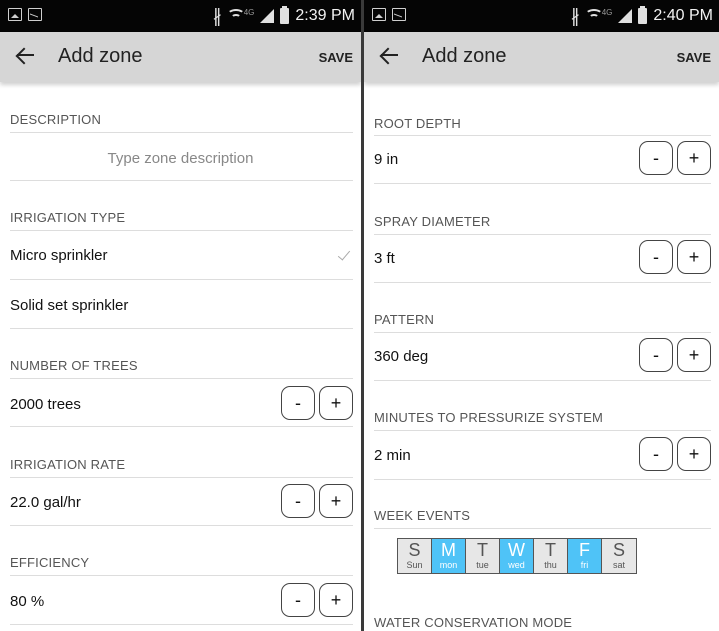  Describe the element at coordinates (541, 57) in the screenshot. I see `app-toolbar: Add zone SAVE` at that location.